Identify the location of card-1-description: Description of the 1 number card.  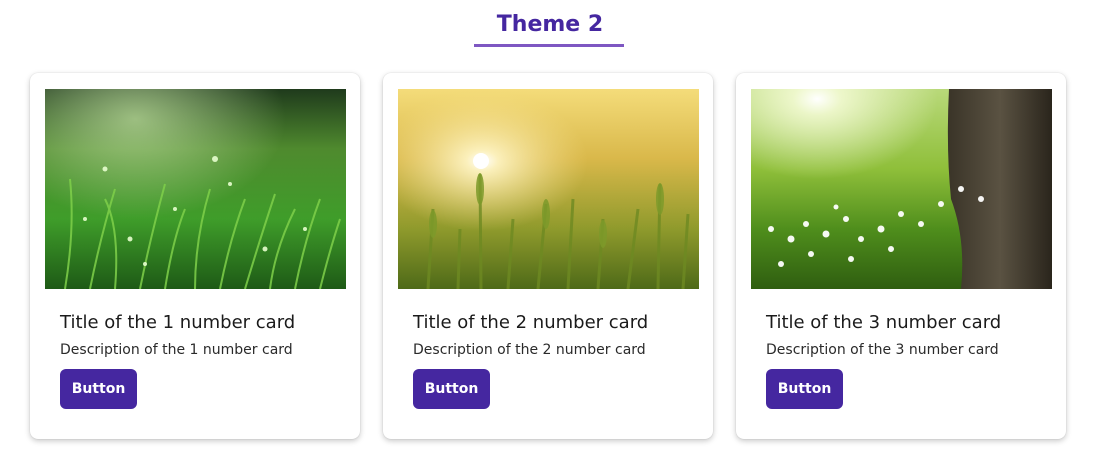
(176, 350).